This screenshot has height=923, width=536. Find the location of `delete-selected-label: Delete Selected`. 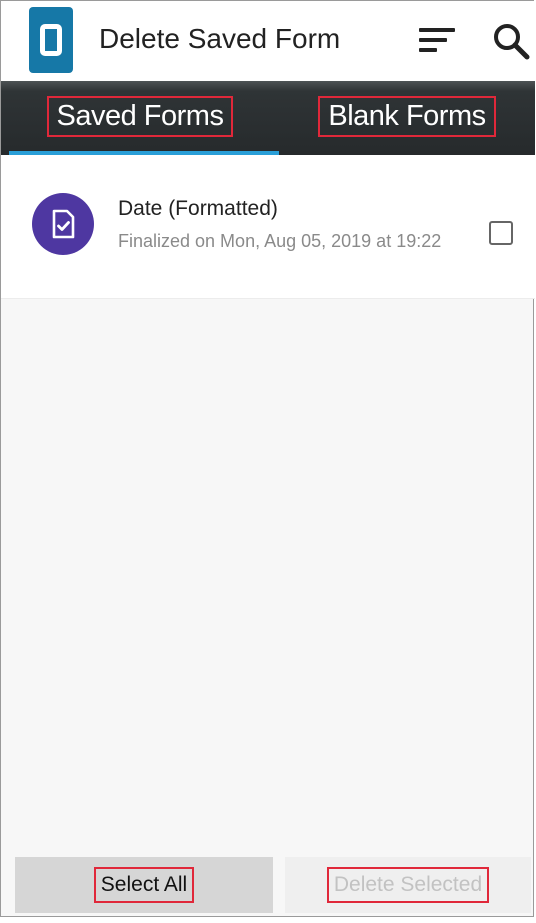

delete-selected-label: Delete Selected is located at coordinates (408, 885).